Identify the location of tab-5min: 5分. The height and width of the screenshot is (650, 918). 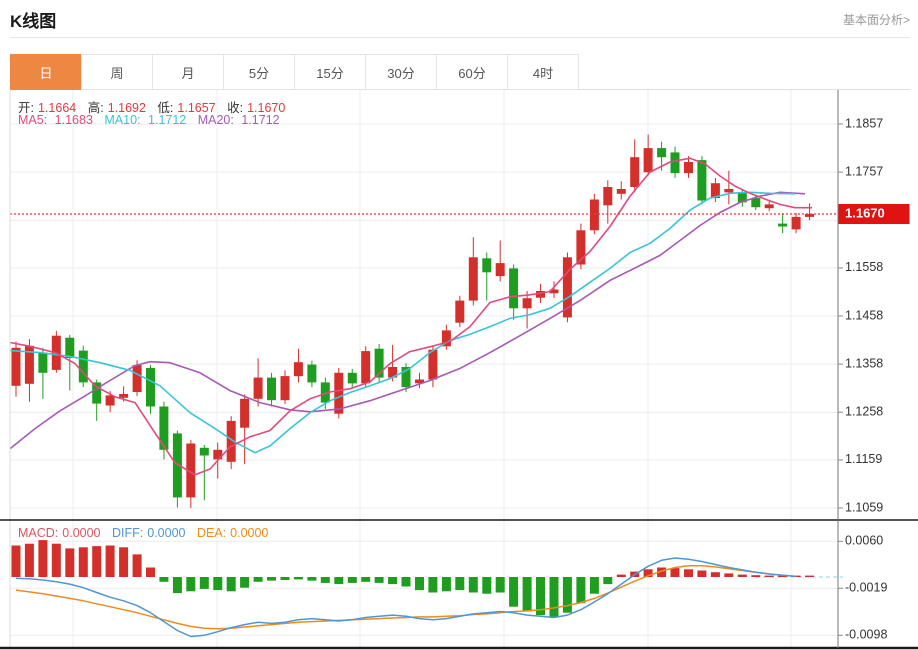
(259, 72).